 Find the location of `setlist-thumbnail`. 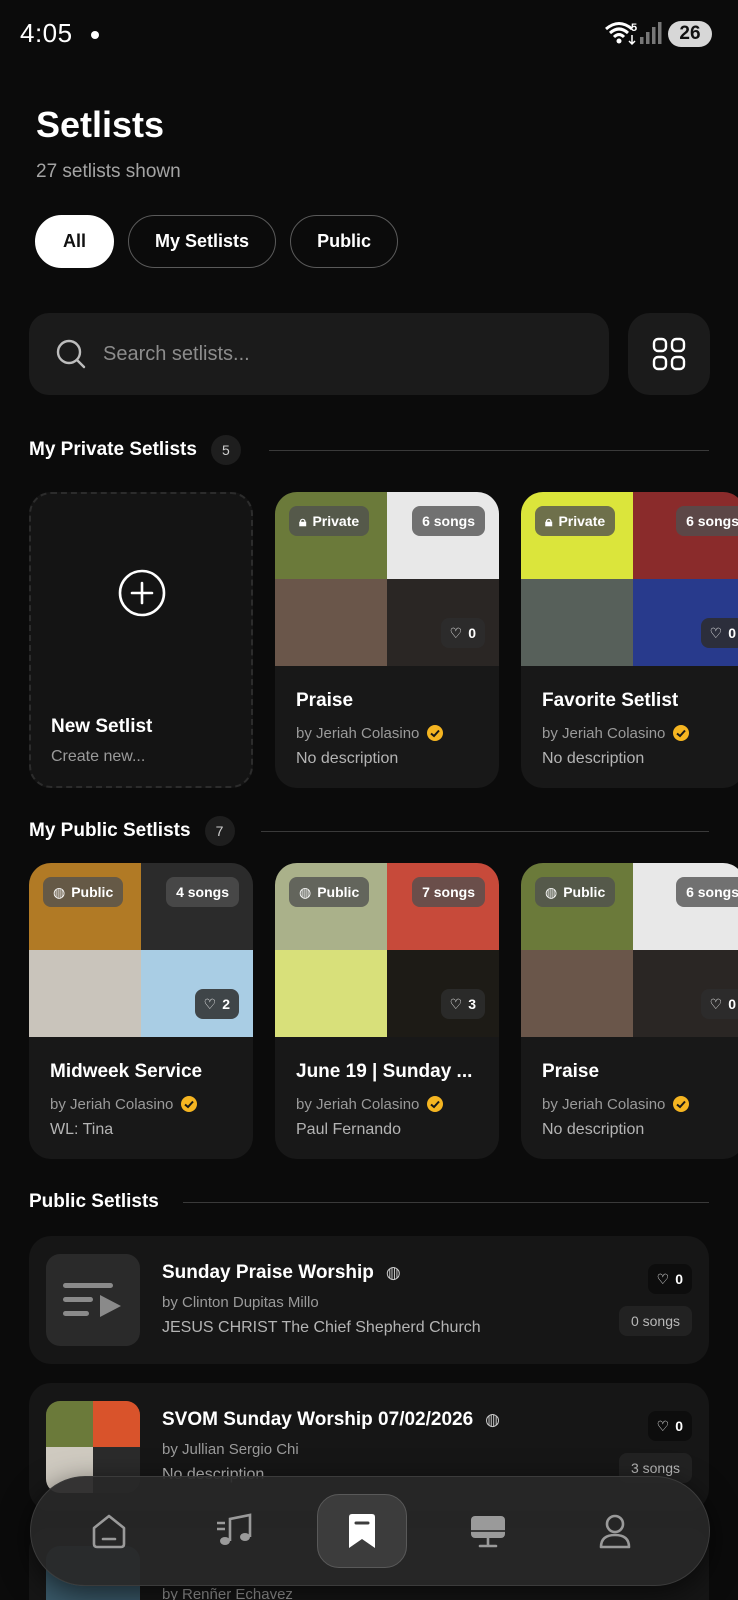

setlist-thumbnail is located at coordinates (93, 1300).